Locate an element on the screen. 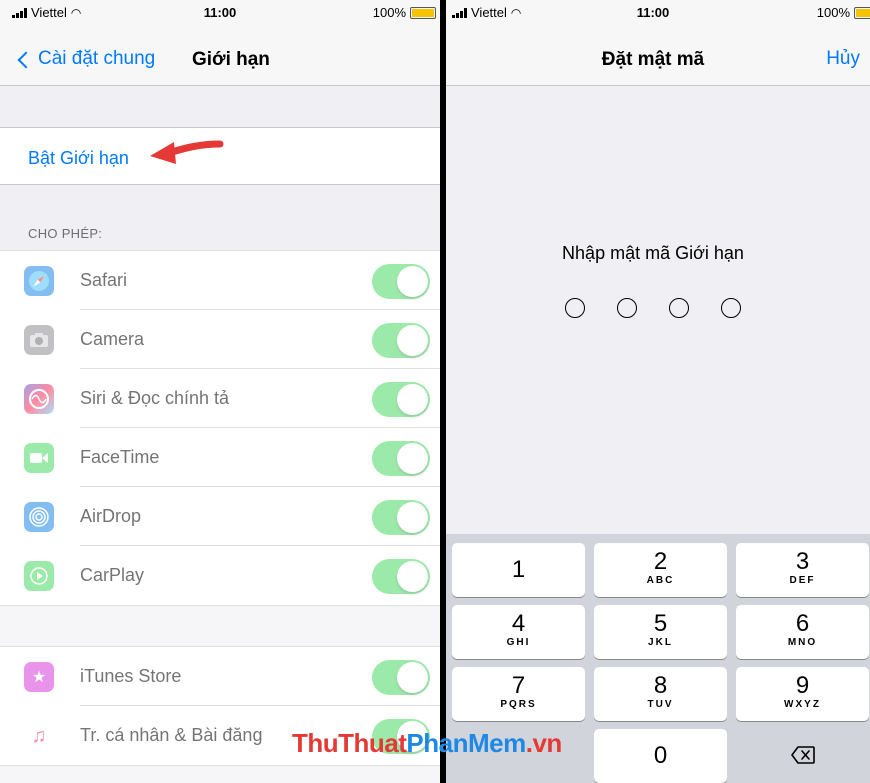 The width and height of the screenshot is (870, 783). back-button: Cài đặt chung is located at coordinates (86, 59).